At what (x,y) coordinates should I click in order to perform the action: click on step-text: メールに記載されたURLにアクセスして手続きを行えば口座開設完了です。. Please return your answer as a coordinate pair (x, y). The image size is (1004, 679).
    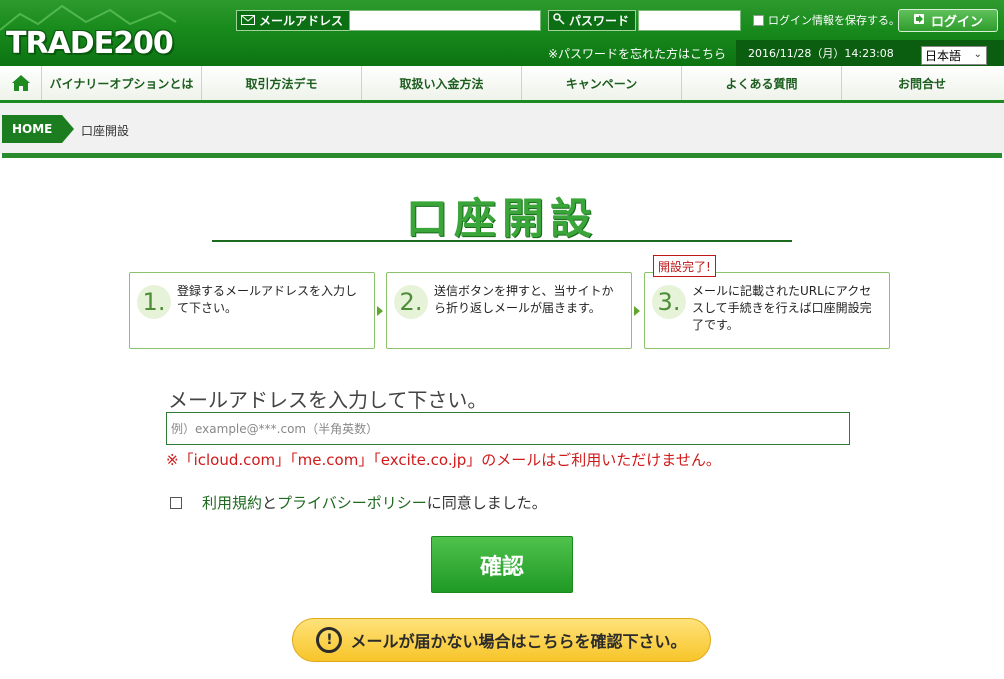
    Looking at the image, I should click on (782, 308).